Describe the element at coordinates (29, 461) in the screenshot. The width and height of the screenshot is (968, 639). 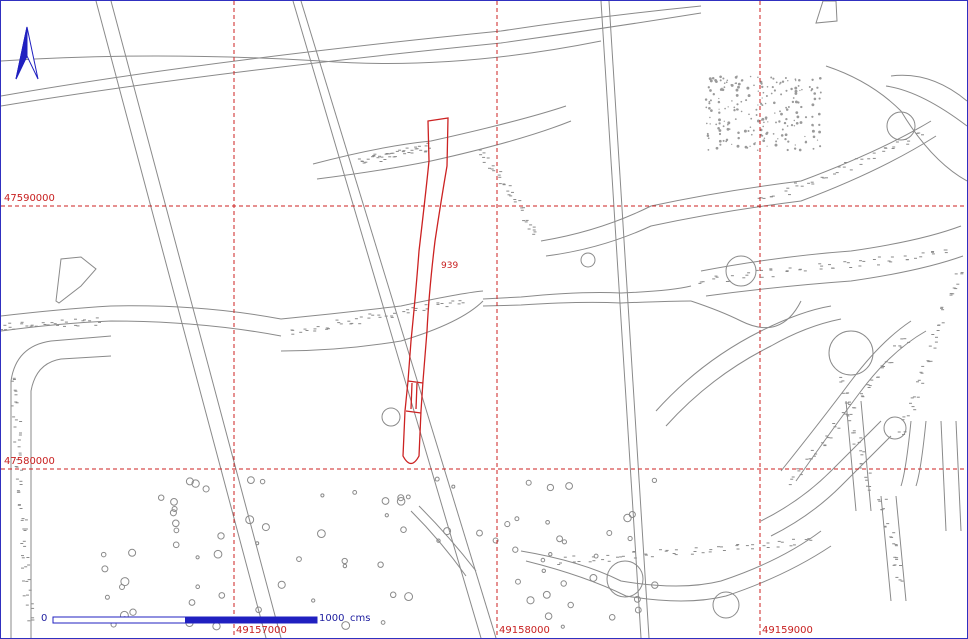
I see `northing-label-47580000: 47580000` at that location.